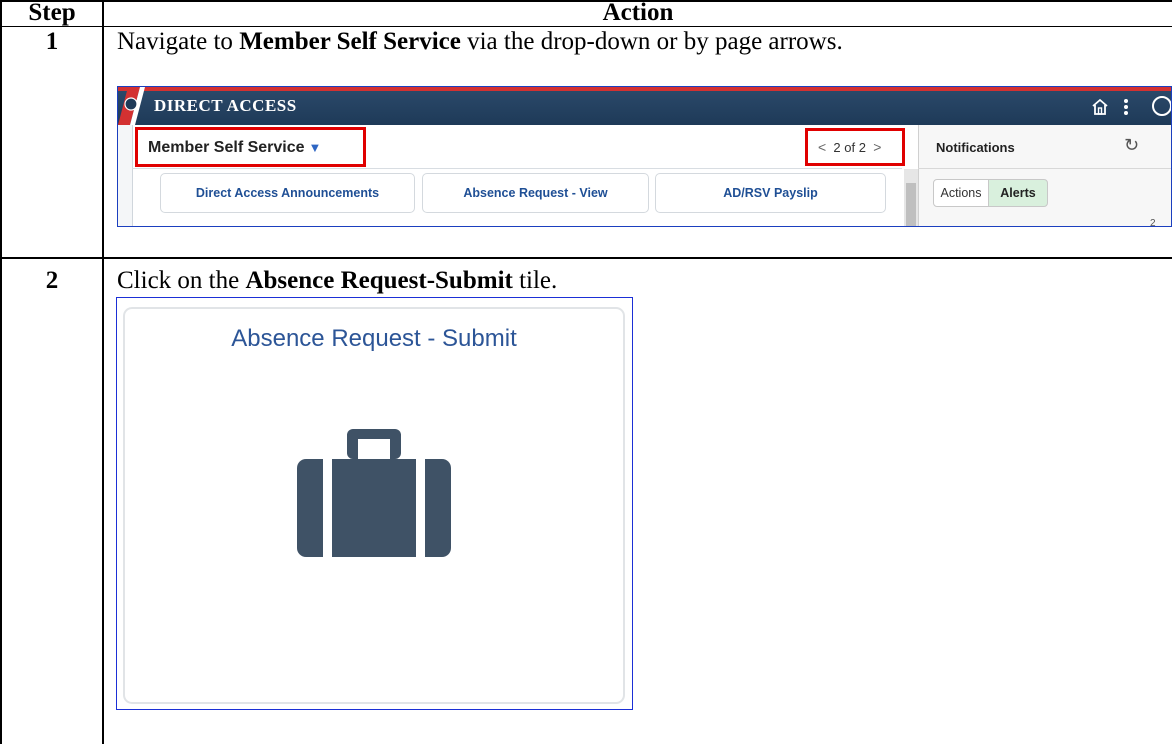  I want to click on tile-absence-request-view: Absence Request - View, so click(535, 193).